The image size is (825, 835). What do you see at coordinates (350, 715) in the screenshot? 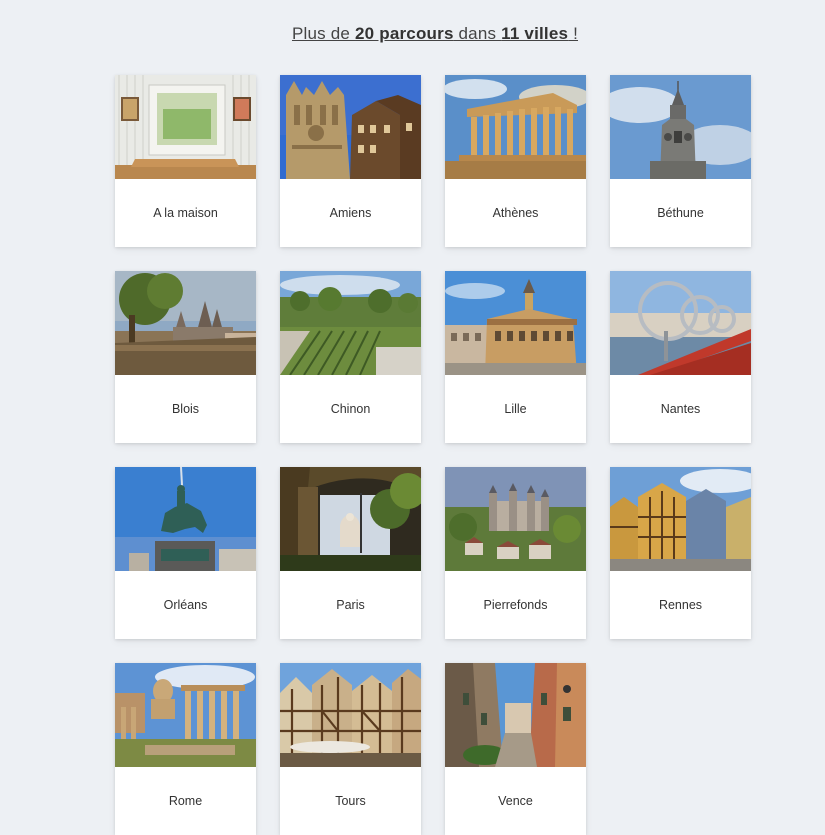
I see `tours-timber-houses-image` at bounding box center [350, 715].